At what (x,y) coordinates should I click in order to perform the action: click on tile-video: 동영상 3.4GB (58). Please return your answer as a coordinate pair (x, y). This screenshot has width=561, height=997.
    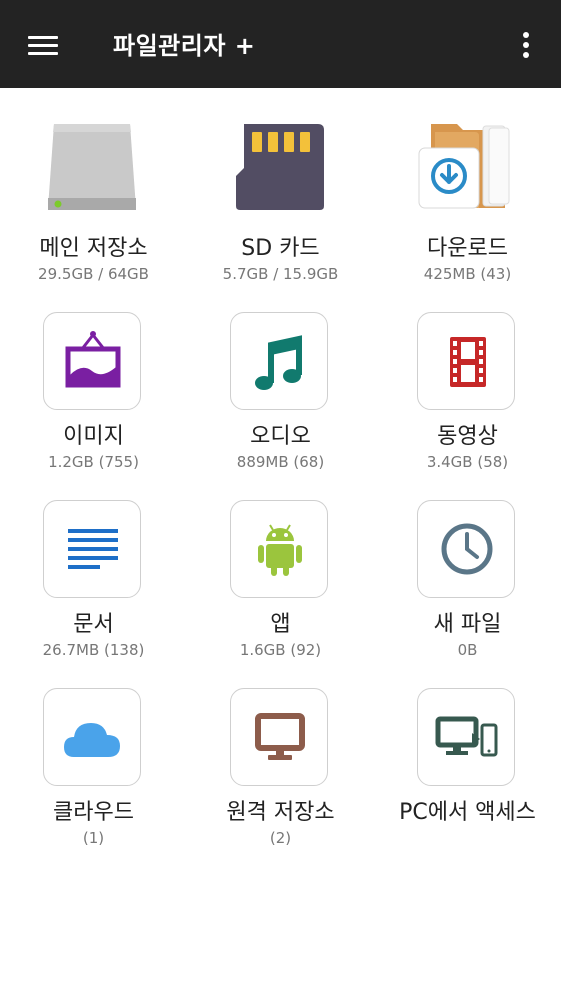
    Looking at the image, I should click on (467, 373).